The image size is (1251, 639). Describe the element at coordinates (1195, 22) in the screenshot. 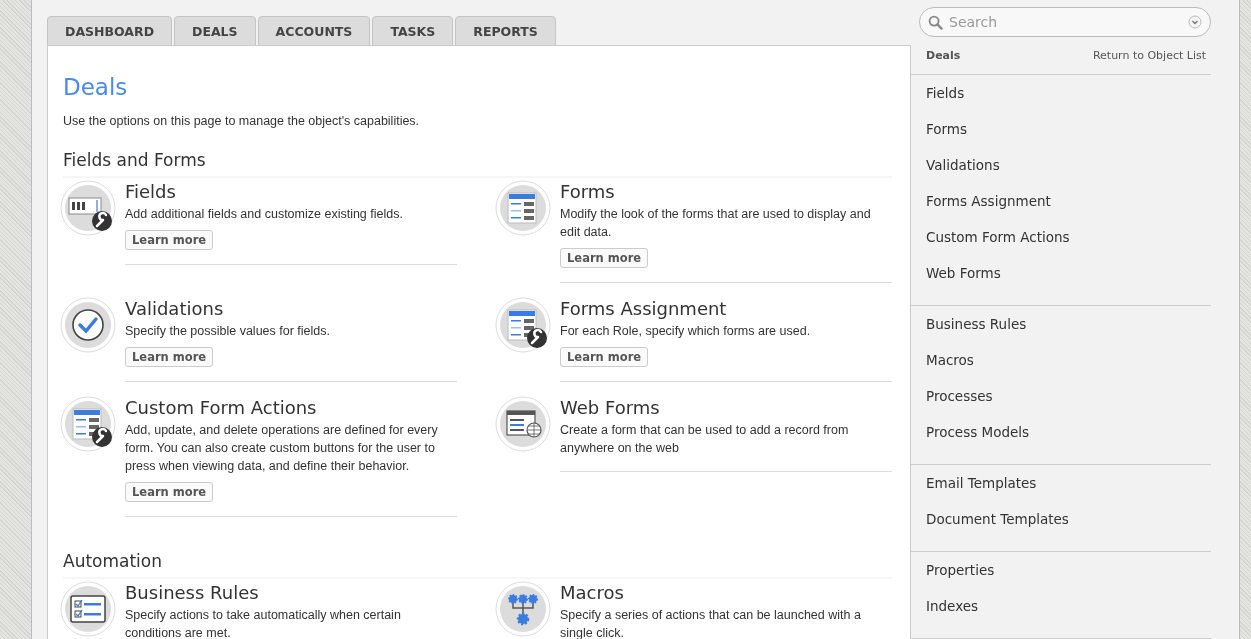

I see `dropdown-icon` at that location.